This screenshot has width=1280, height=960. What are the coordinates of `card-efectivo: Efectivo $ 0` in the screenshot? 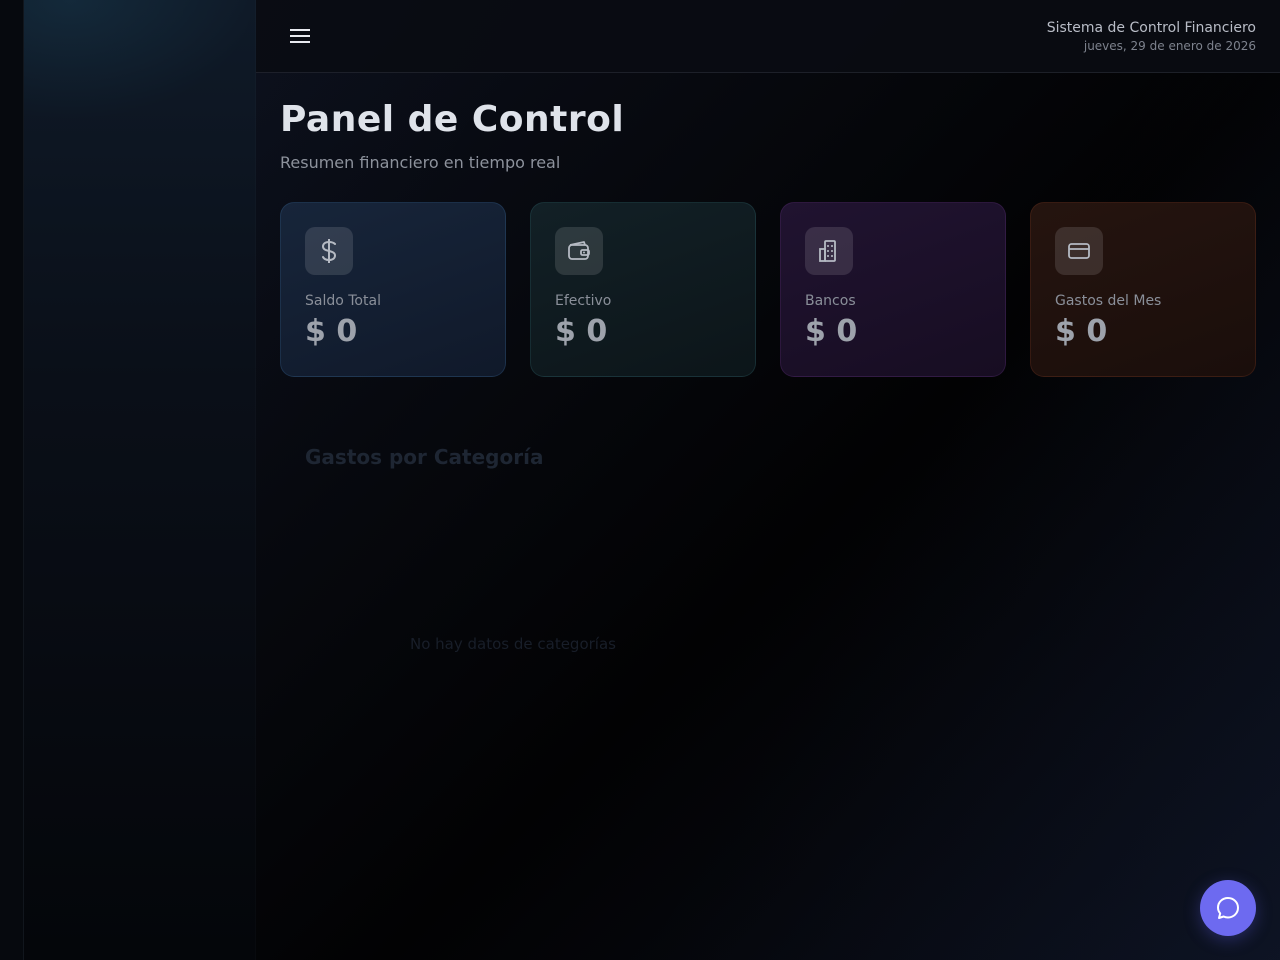 It's located at (643, 289).